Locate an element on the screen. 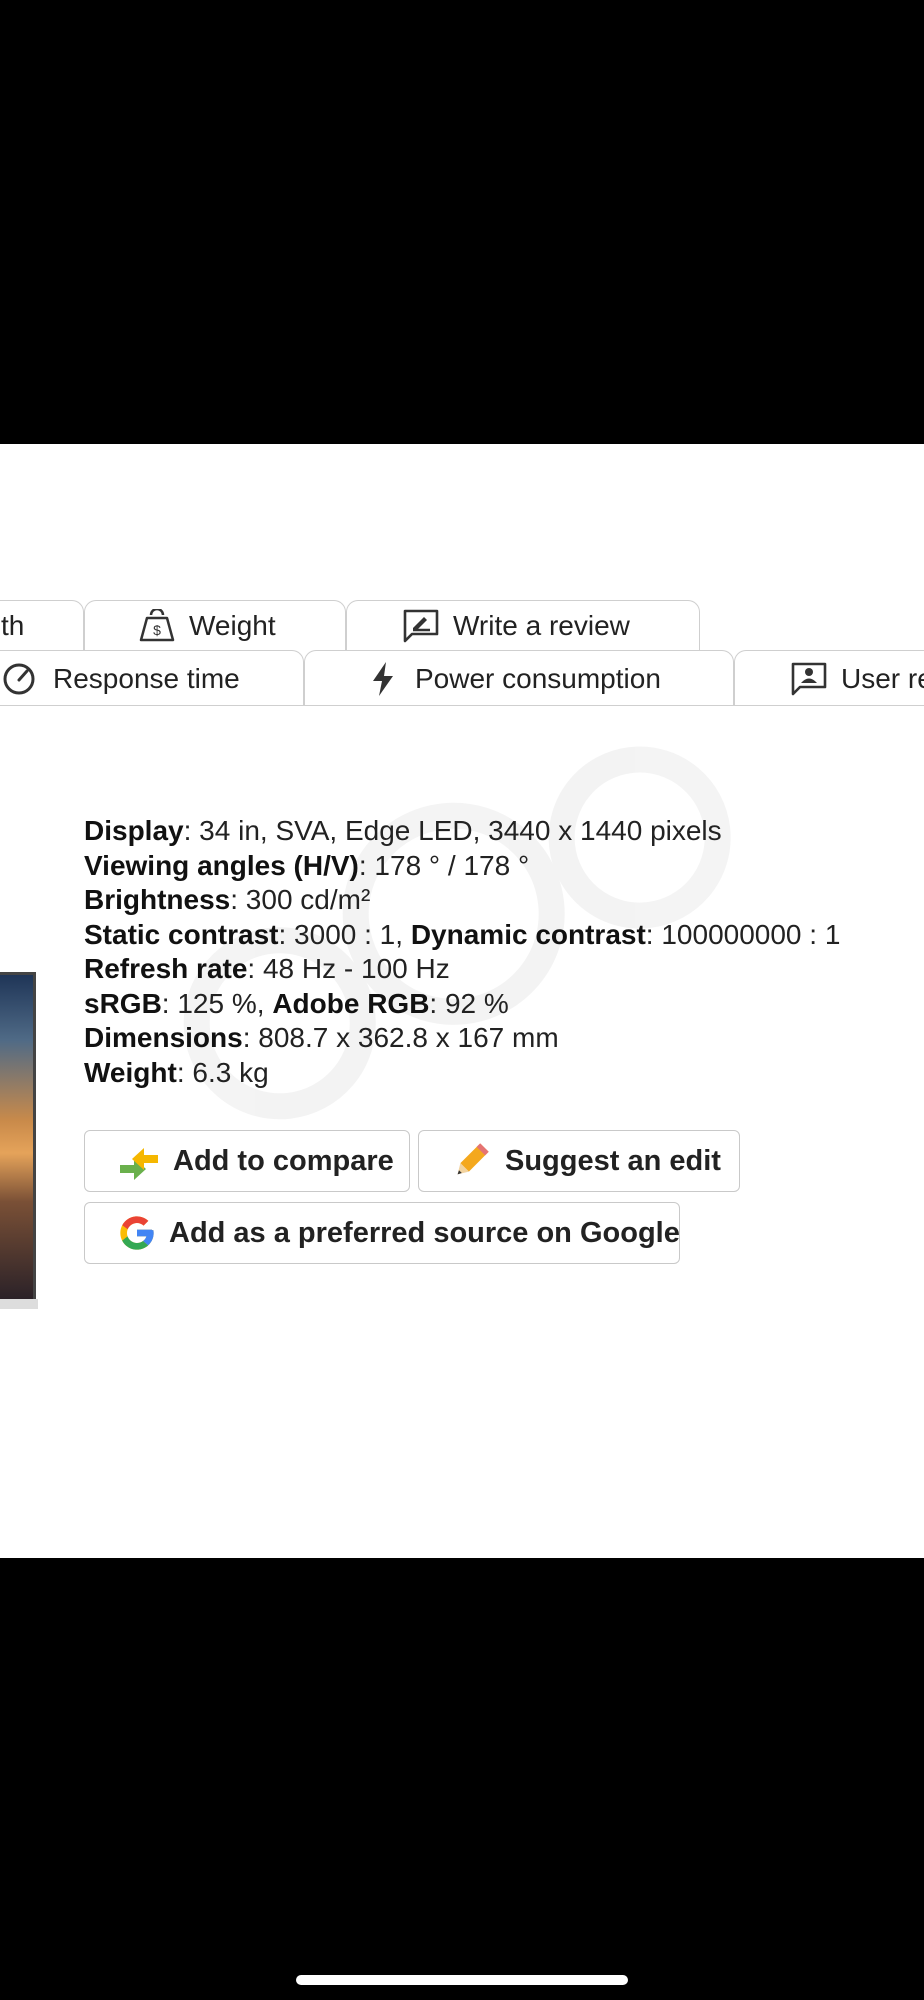 This screenshot has height=2000, width=924. tab-label: Weight is located at coordinates (232, 625).